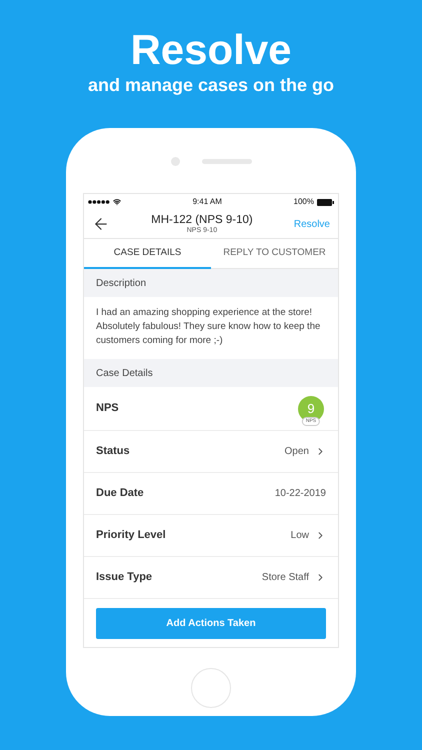 The width and height of the screenshot is (422, 750). Describe the element at coordinates (124, 578) in the screenshot. I see `field-label: Issue Type` at that location.